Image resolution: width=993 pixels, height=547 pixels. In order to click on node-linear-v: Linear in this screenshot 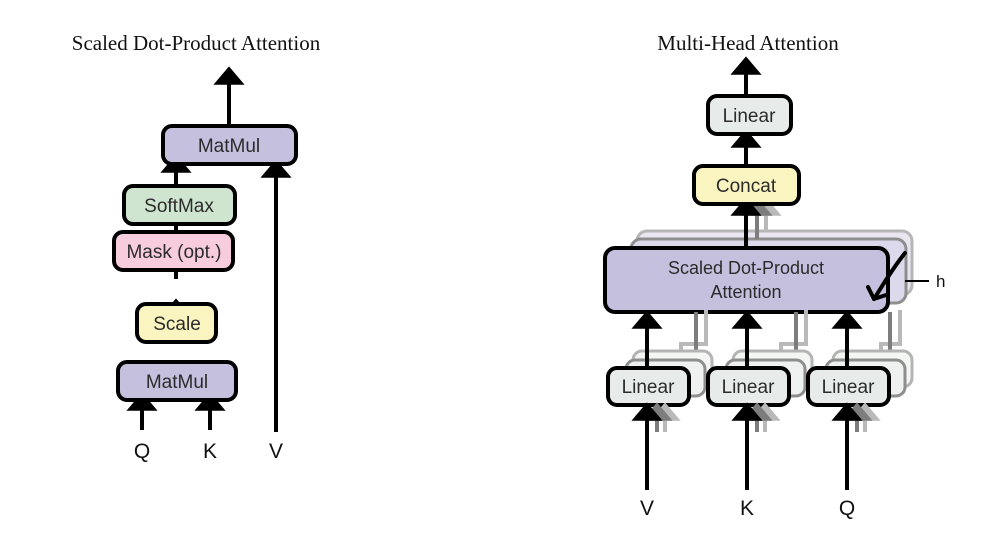, I will do `click(648, 386)`.